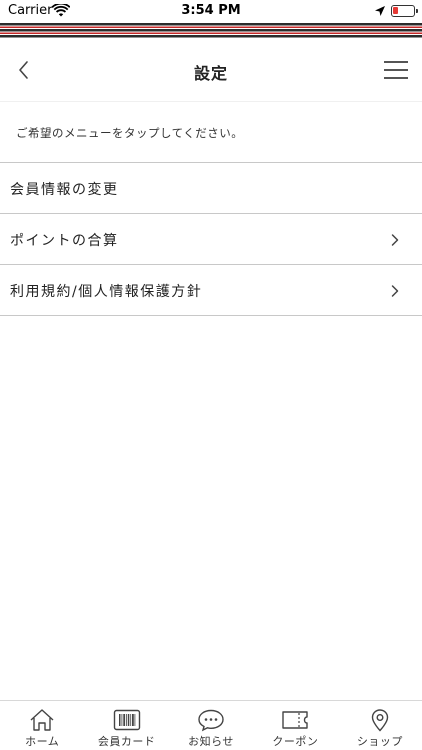 This screenshot has height=750, width=422. I want to click on status-time: 3:54 PM, so click(211, 10).